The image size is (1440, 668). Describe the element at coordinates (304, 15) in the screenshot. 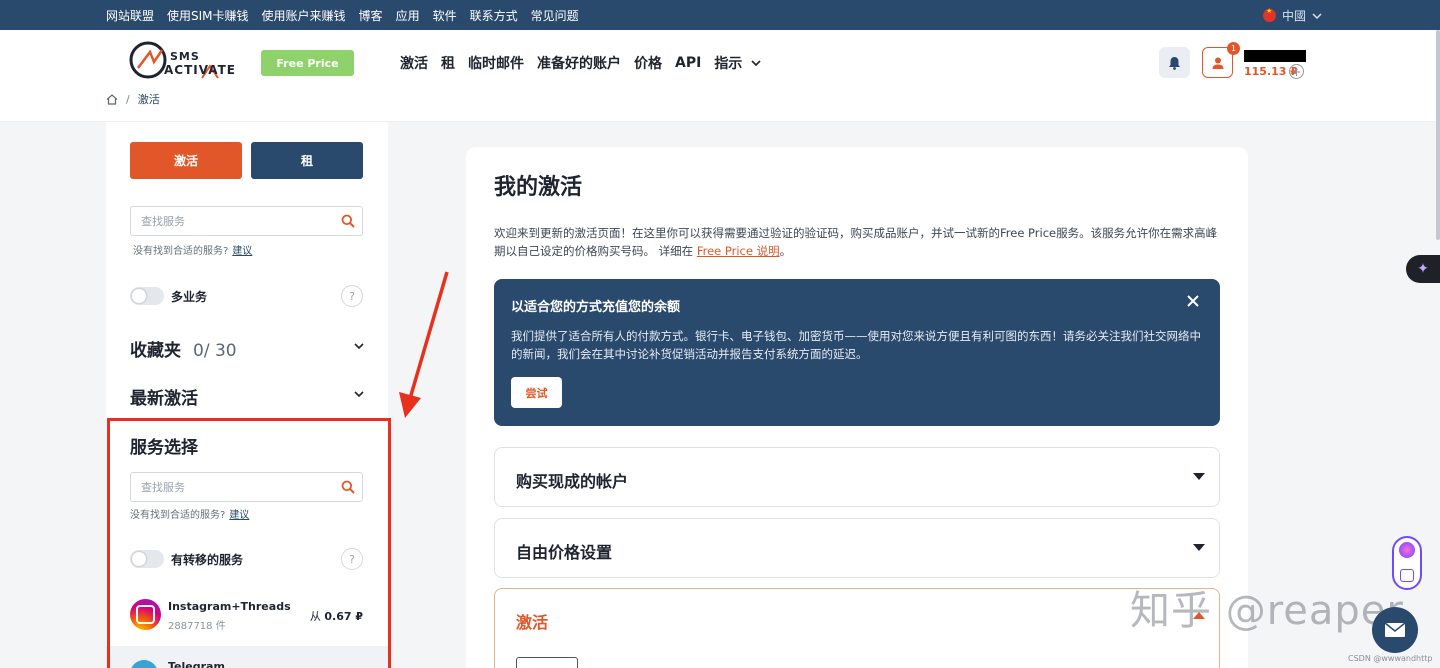

I see `top-link-account-earn: 使用账户来赚钱` at that location.